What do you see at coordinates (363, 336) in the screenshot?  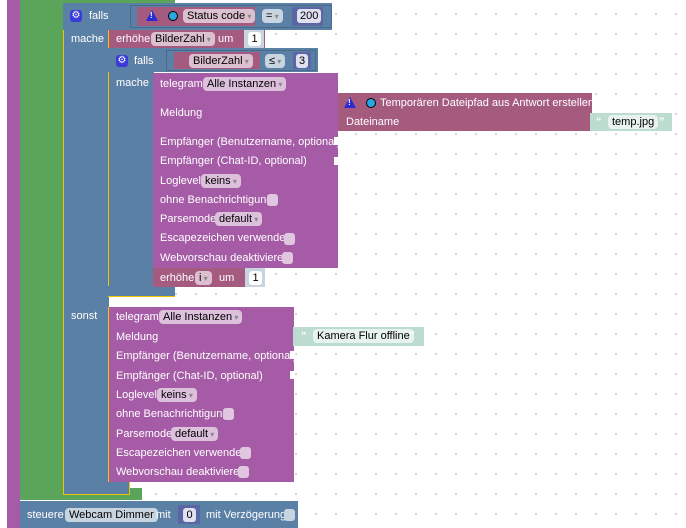 I see `message-field: Kamera Flur offline` at bounding box center [363, 336].